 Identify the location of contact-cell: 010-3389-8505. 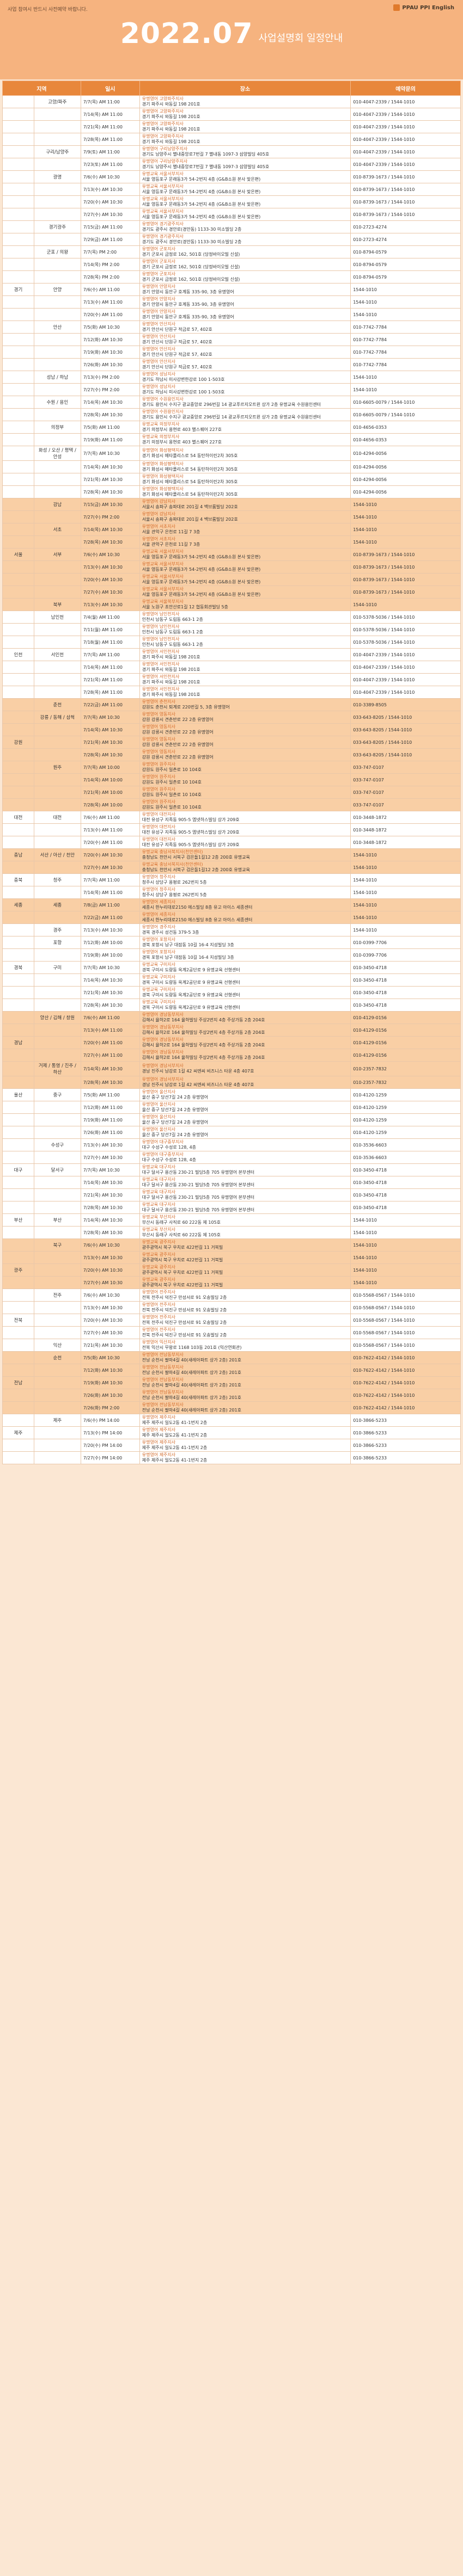
(405, 704).